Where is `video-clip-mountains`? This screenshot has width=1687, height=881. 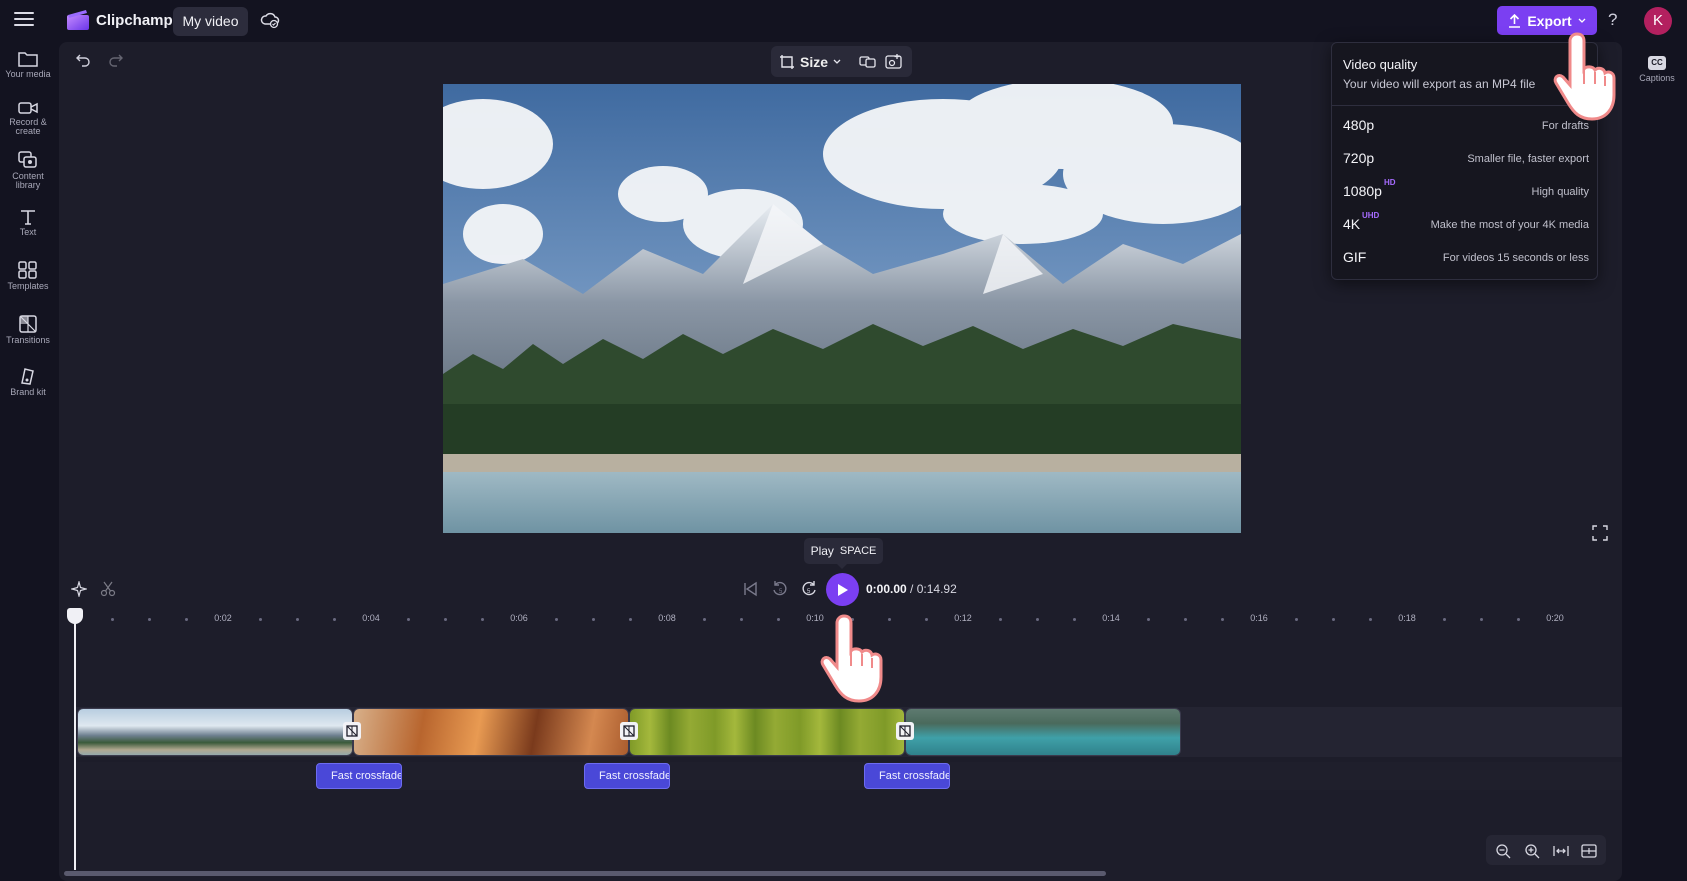 video-clip-mountains is located at coordinates (215, 732).